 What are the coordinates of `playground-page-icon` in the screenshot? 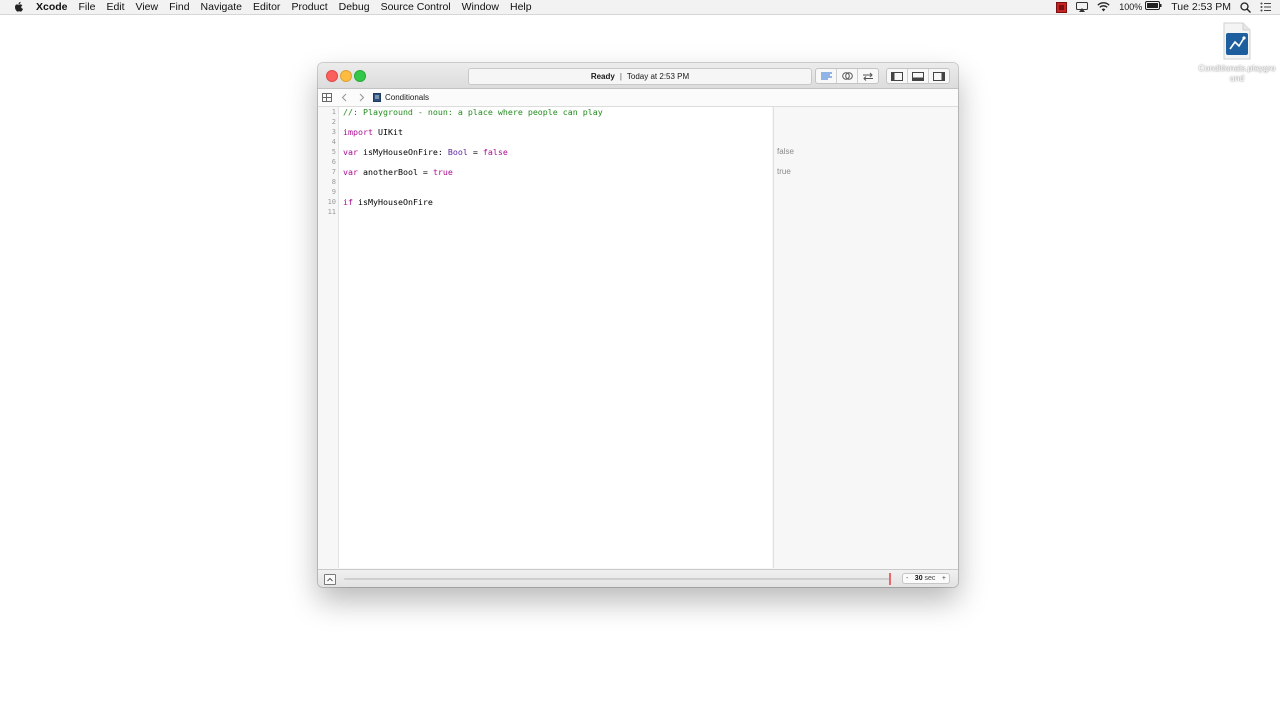 It's located at (377, 97).